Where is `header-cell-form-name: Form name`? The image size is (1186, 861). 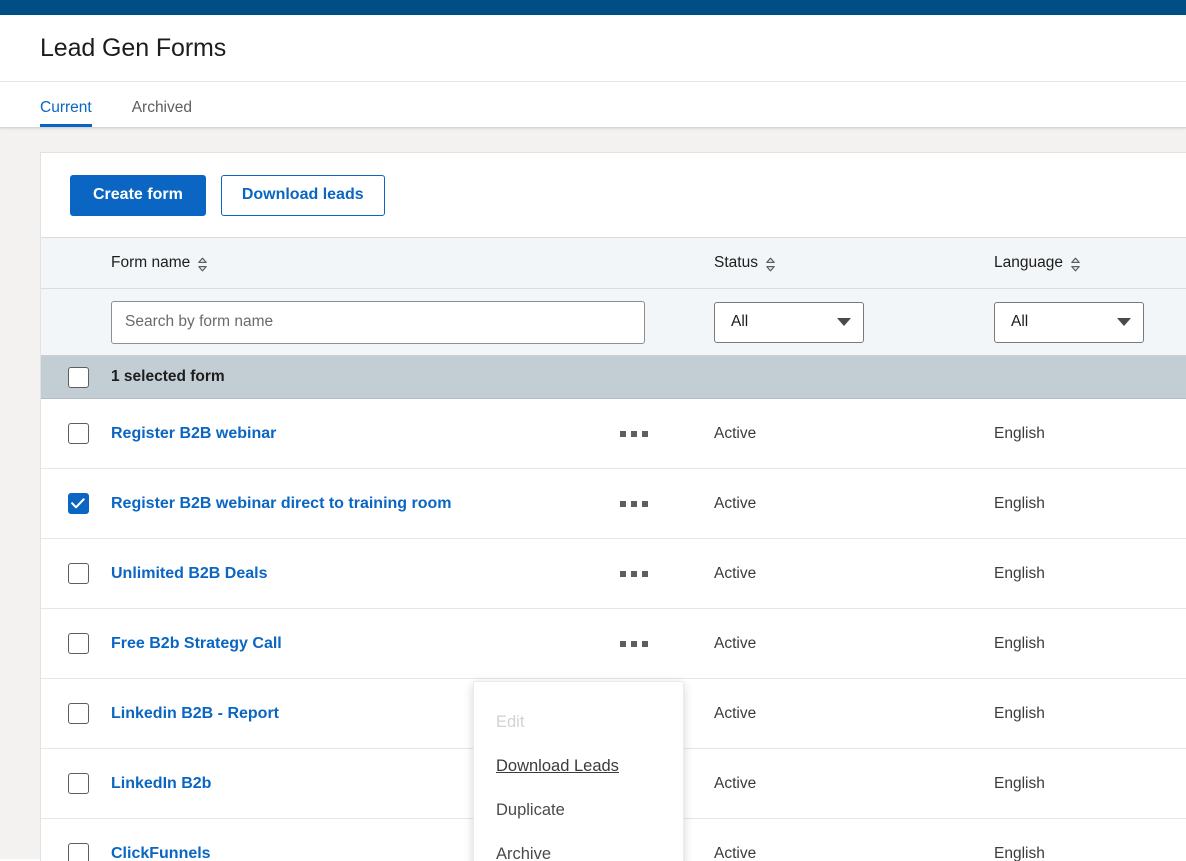 header-cell-form-name: Form name is located at coordinates (361, 263).